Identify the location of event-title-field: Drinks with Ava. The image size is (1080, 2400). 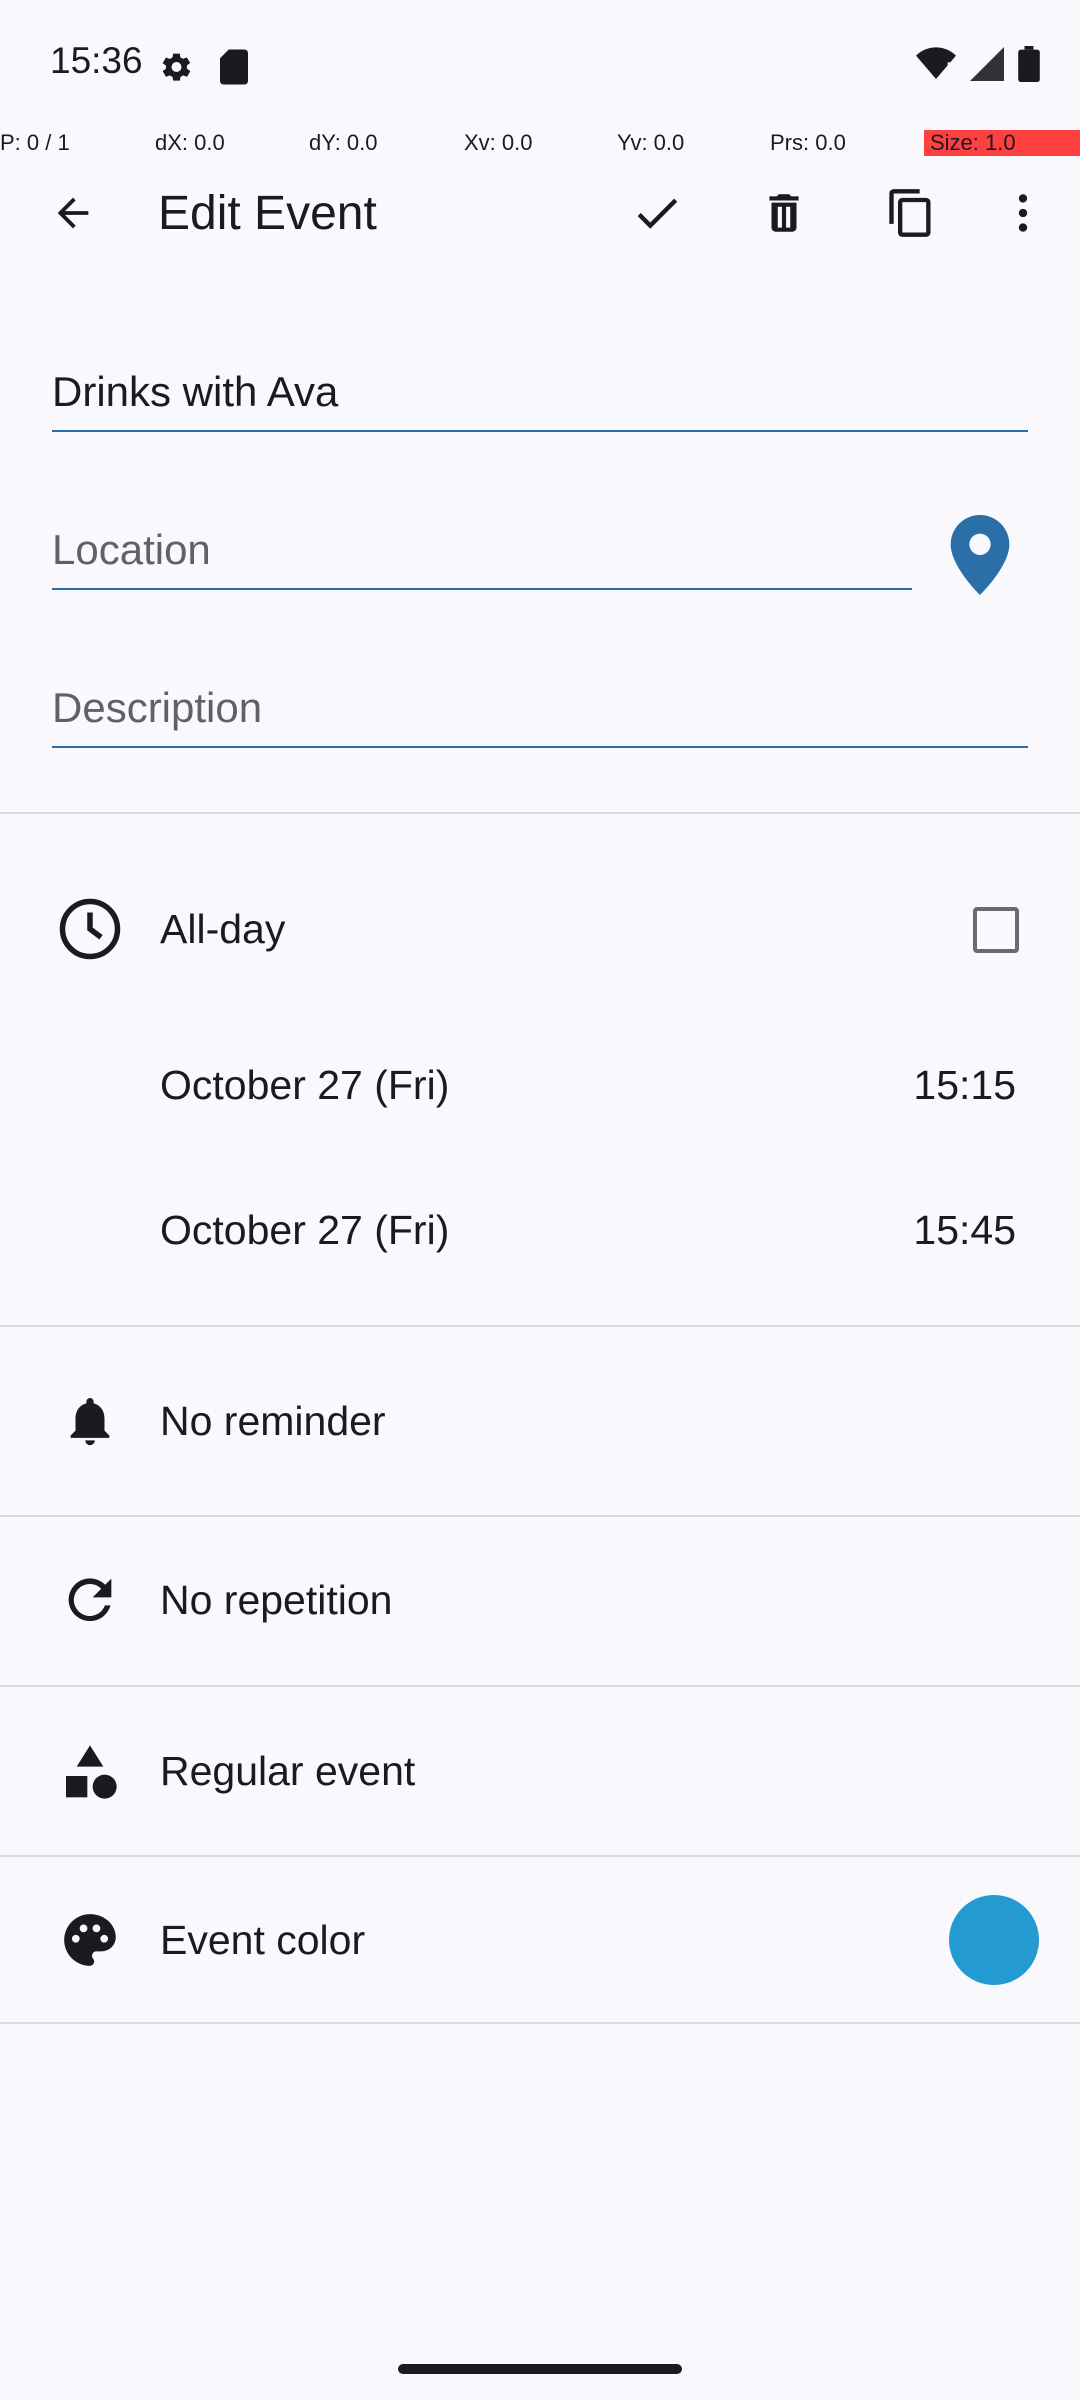
(540, 392).